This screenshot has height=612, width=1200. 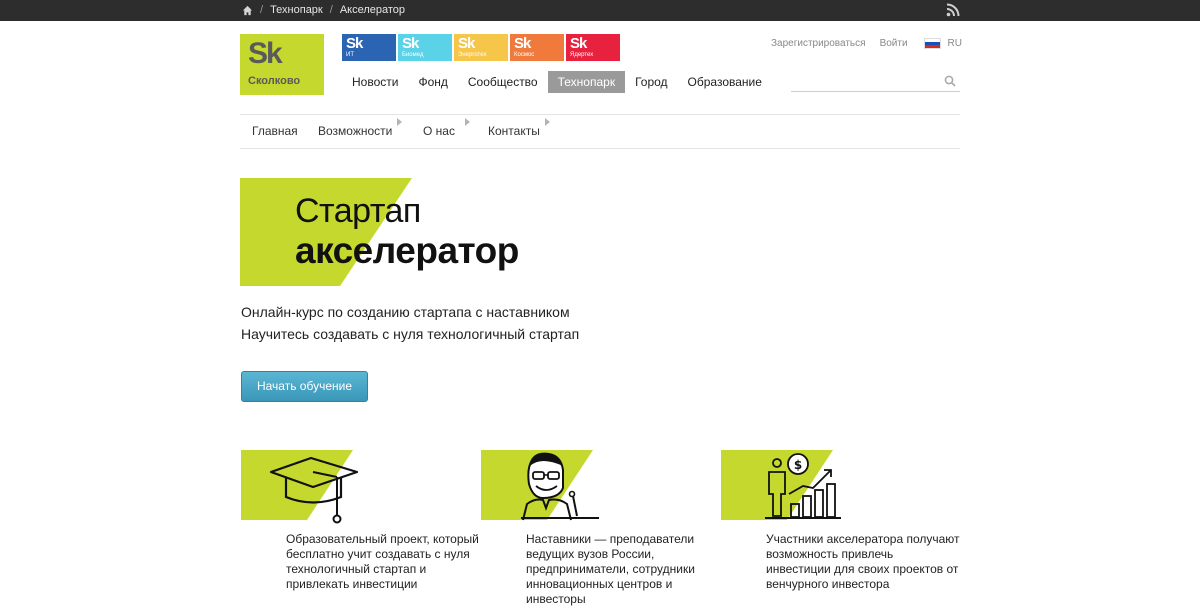 What do you see at coordinates (503, 82) in the screenshot?
I see `nav-item-community: Сообщество` at bounding box center [503, 82].